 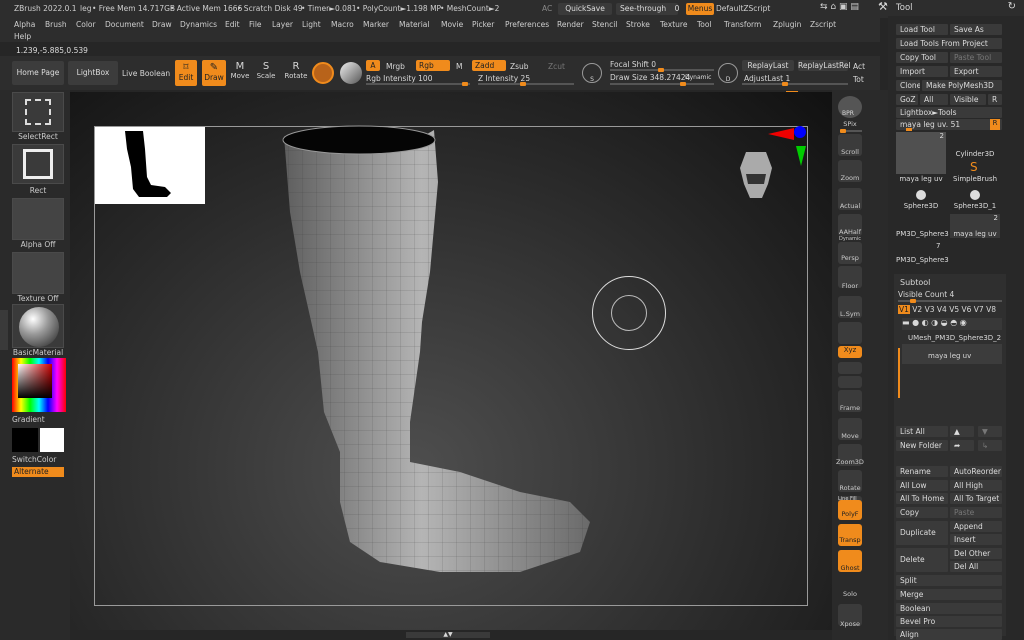 I want to click on all-high-button: All High, so click(x=976, y=485).